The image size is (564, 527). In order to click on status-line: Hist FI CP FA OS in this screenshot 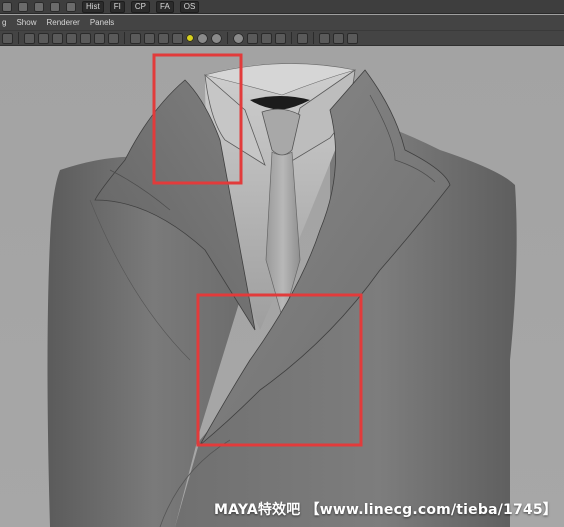, I will do `click(282, 7)`.